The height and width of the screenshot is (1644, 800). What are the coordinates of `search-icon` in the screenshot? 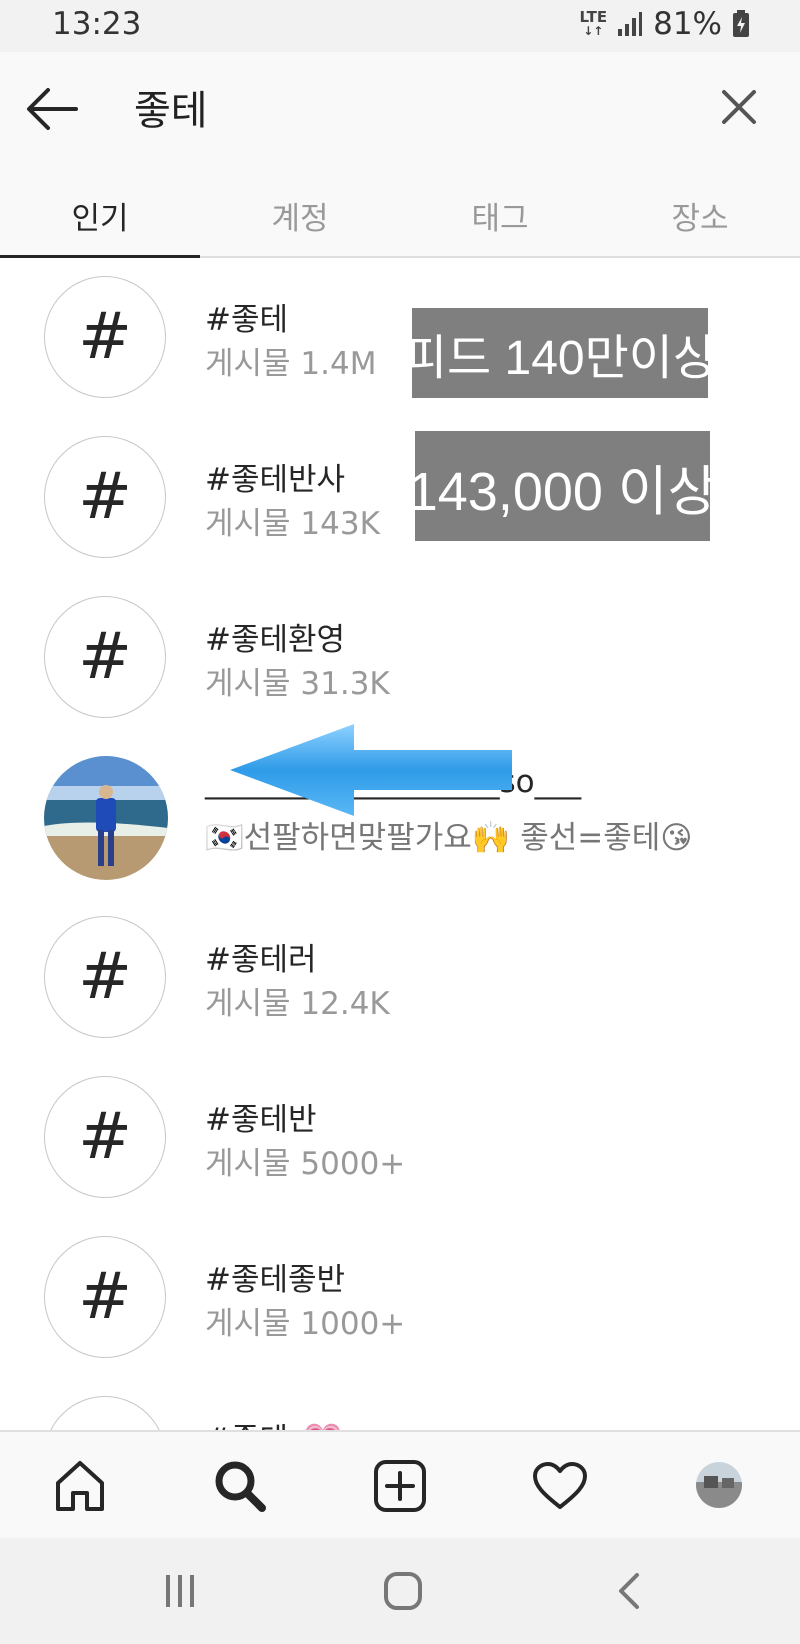 It's located at (240, 1486).